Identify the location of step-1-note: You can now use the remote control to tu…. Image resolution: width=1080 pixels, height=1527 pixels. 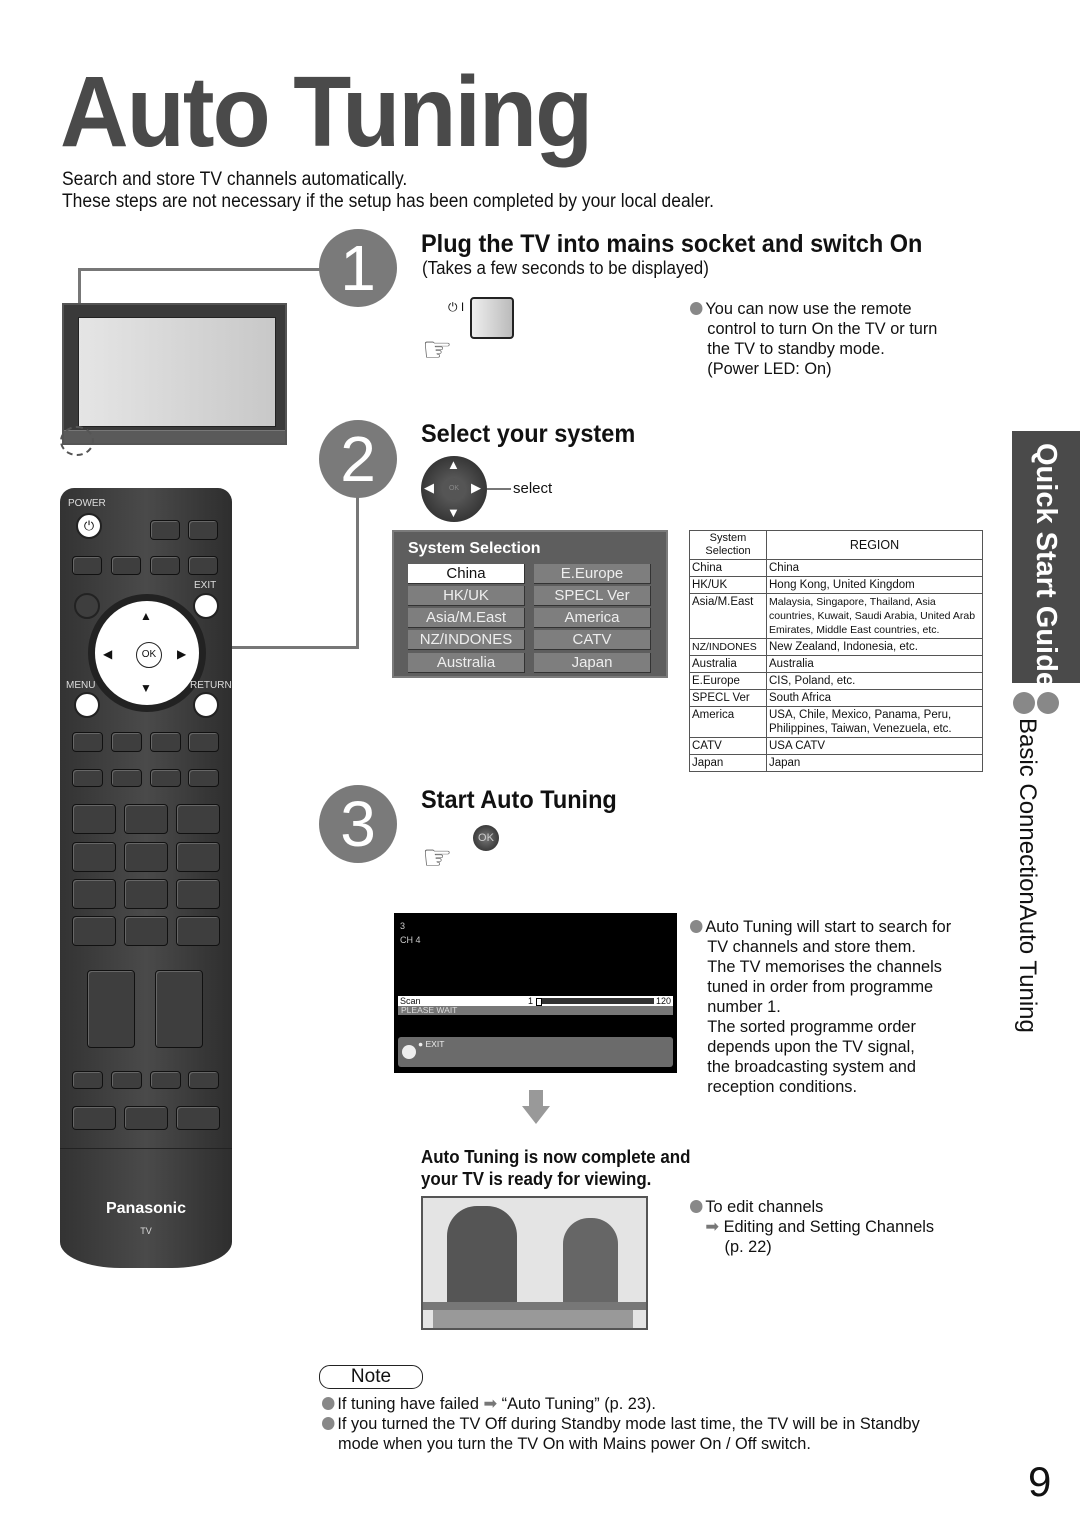
(813, 339).